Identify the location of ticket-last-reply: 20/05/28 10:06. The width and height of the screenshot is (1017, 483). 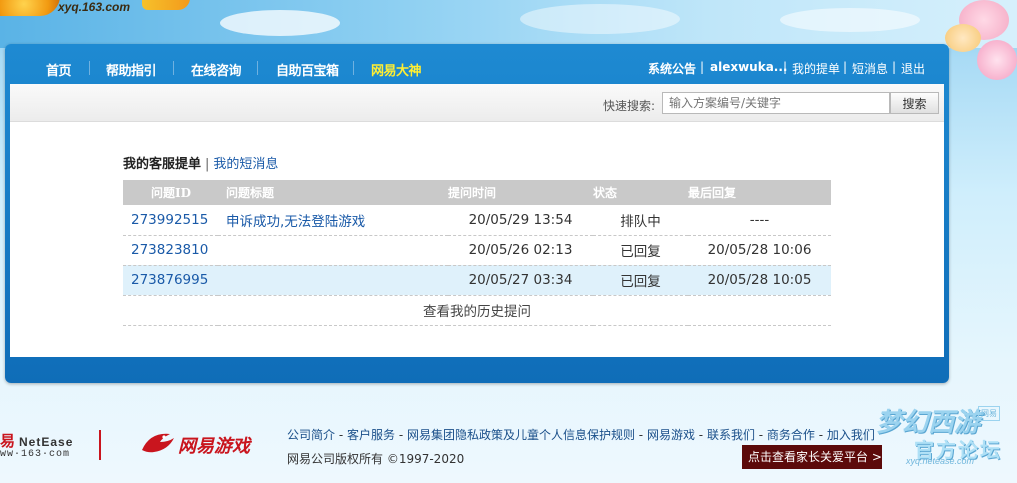
(759, 250).